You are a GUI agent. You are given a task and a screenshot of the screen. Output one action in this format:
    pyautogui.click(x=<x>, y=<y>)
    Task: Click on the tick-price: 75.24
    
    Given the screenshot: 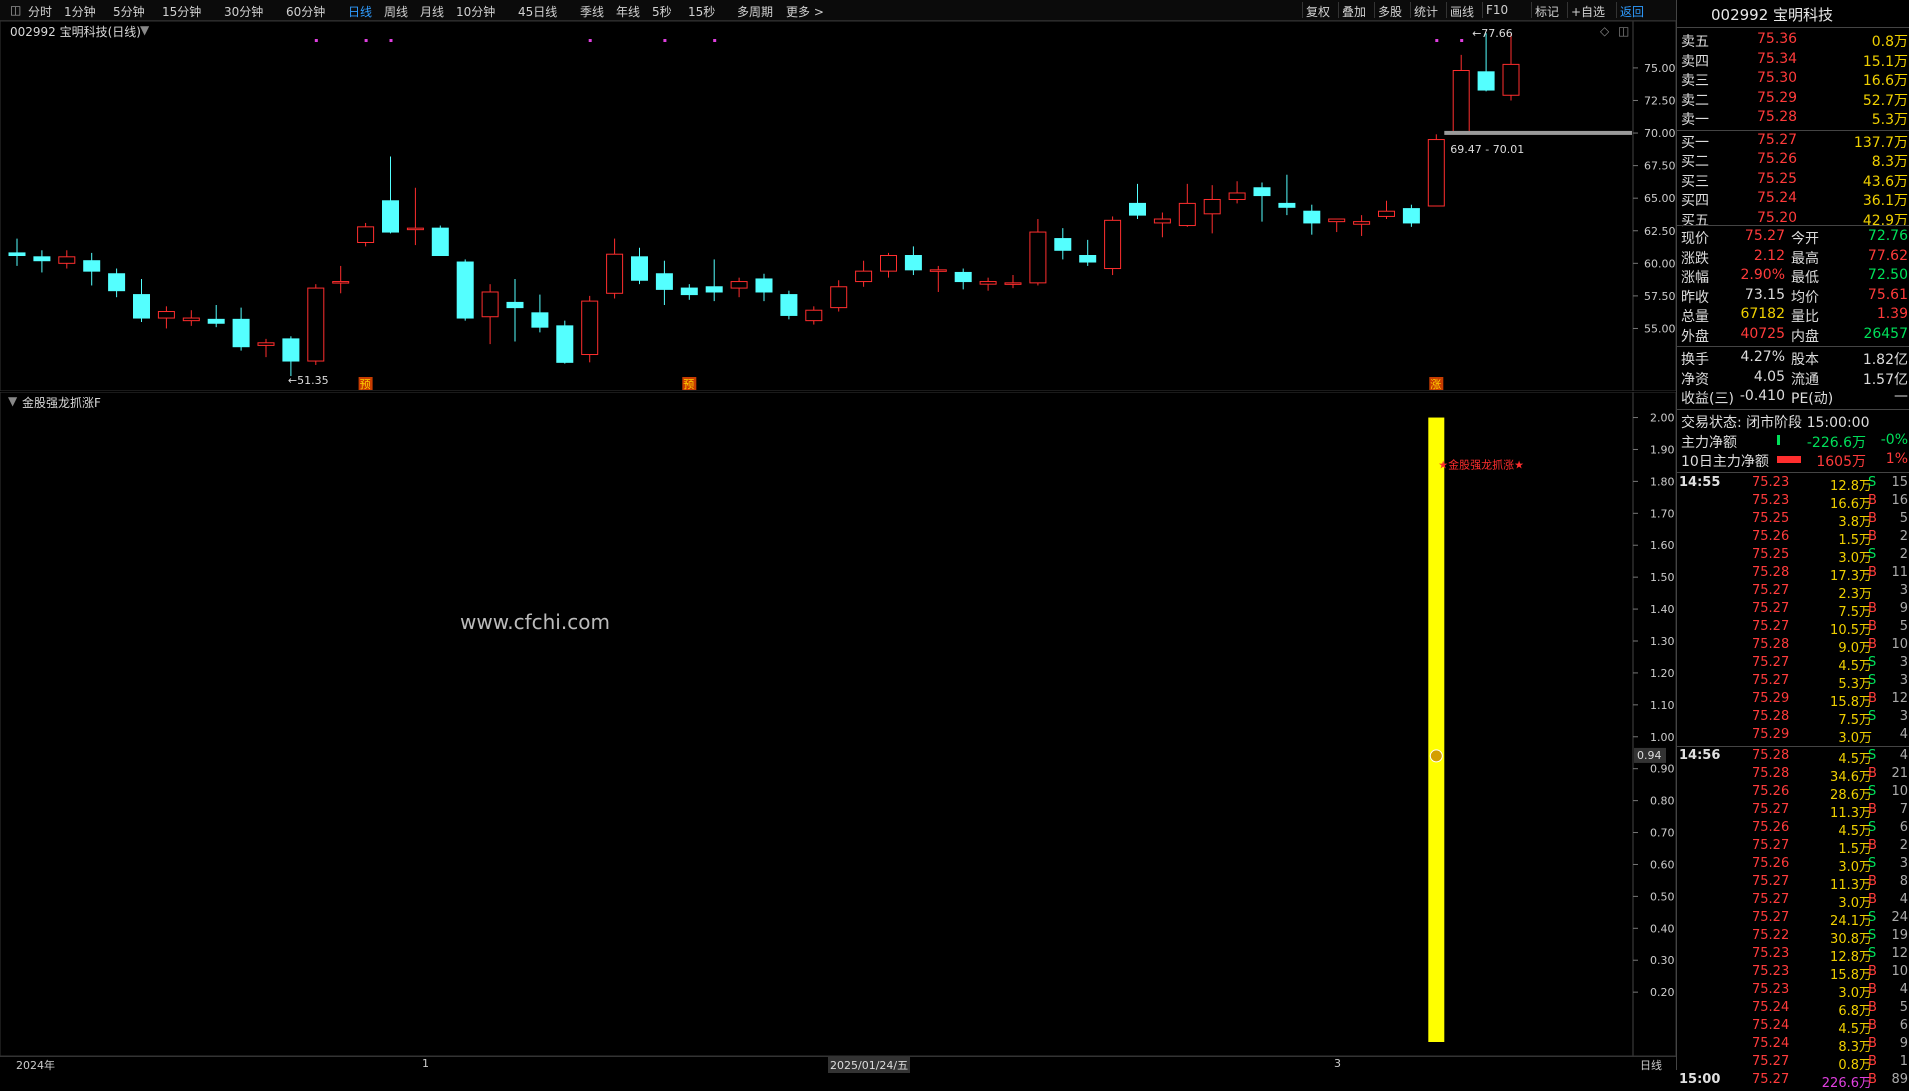 What is the action you would take?
    pyautogui.click(x=1771, y=1007)
    